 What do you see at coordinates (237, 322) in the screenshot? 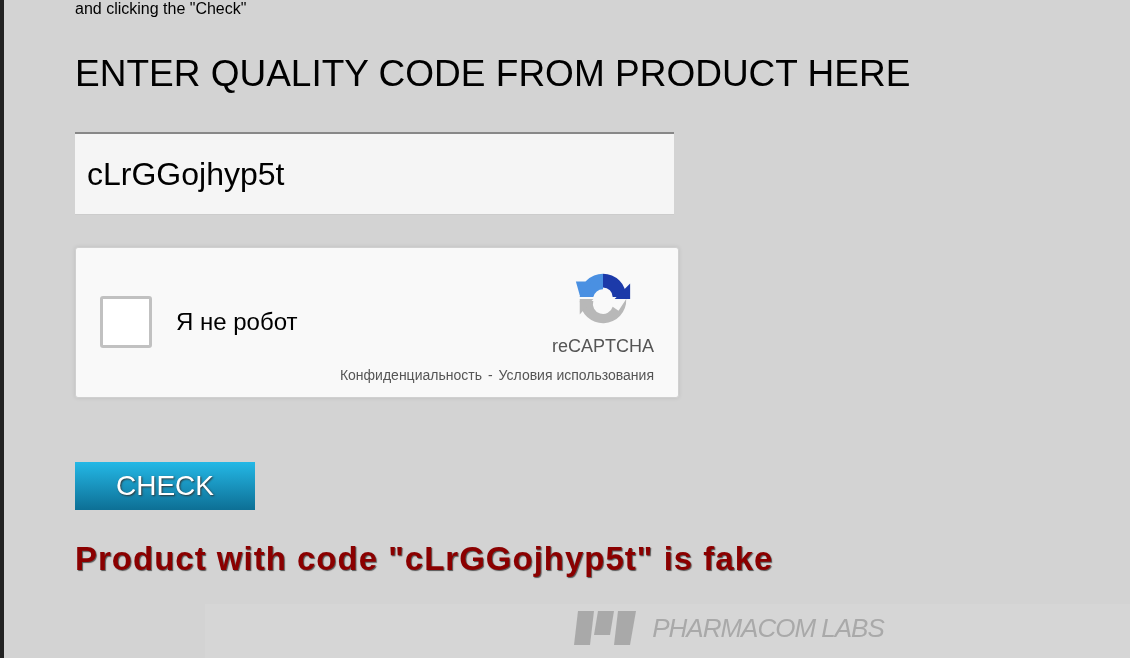
I see `captcha-label: Я не робот` at bounding box center [237, 322].